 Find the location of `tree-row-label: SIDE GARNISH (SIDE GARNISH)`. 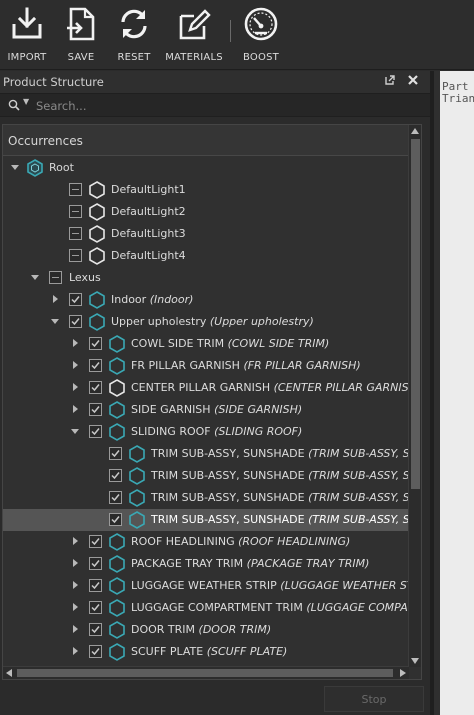

tree-row-label: SIDE GARNISH (SIDE GARNISH) is located at coordinates (216, 409).